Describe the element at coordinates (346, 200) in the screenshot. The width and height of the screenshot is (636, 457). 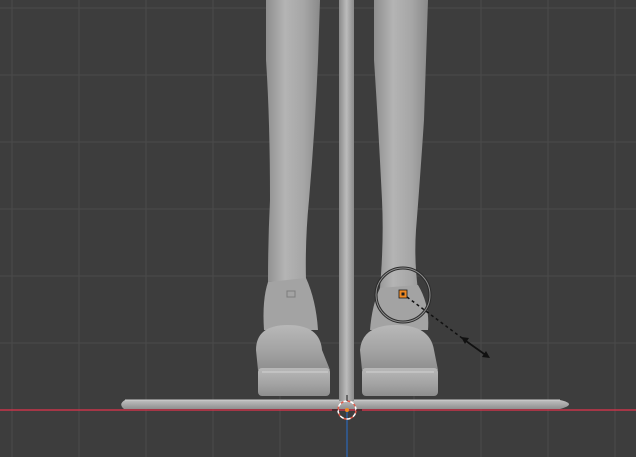
I see `stand-pole` at that location.